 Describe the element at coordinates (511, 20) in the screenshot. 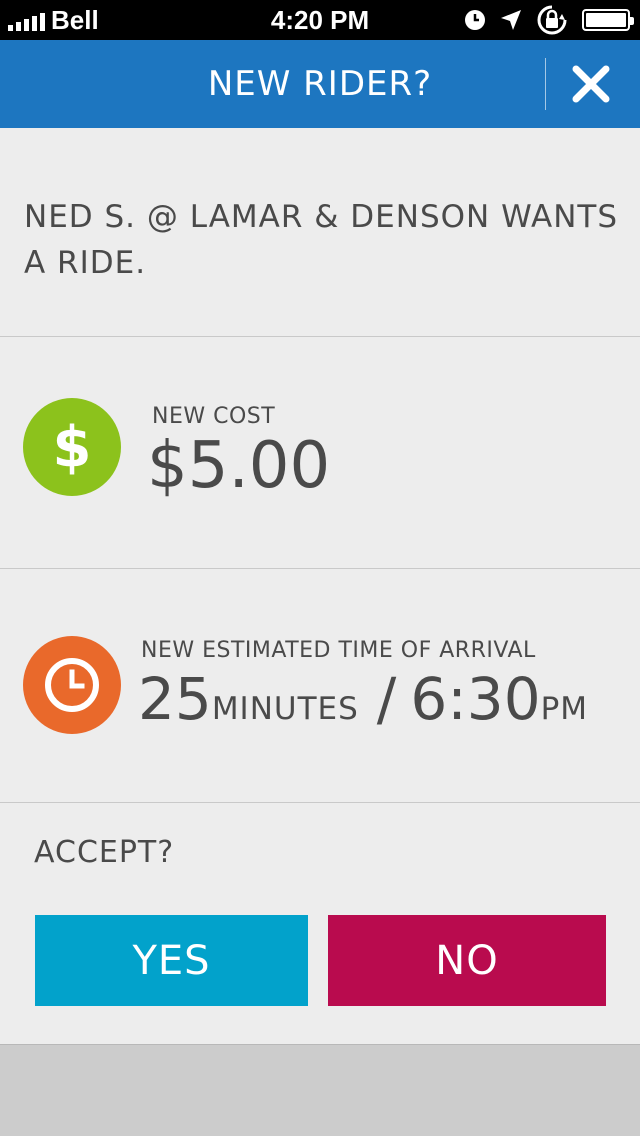

I see `location-arrow-icon` at that location.